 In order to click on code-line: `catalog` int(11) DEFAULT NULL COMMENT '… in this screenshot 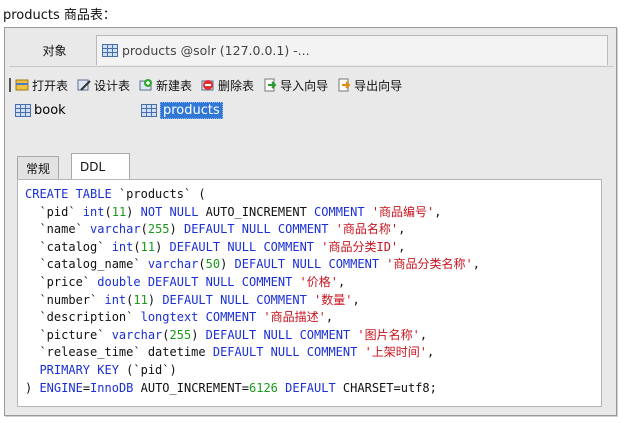, I will do `click(313, 248)`.